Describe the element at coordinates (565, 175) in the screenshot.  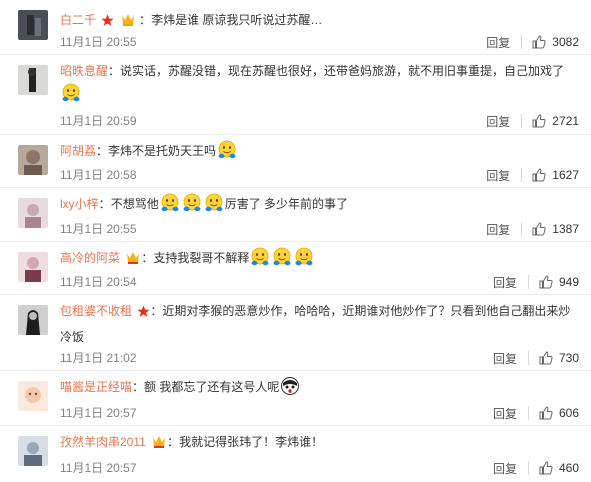
I see `like-count: 1627` at that location.